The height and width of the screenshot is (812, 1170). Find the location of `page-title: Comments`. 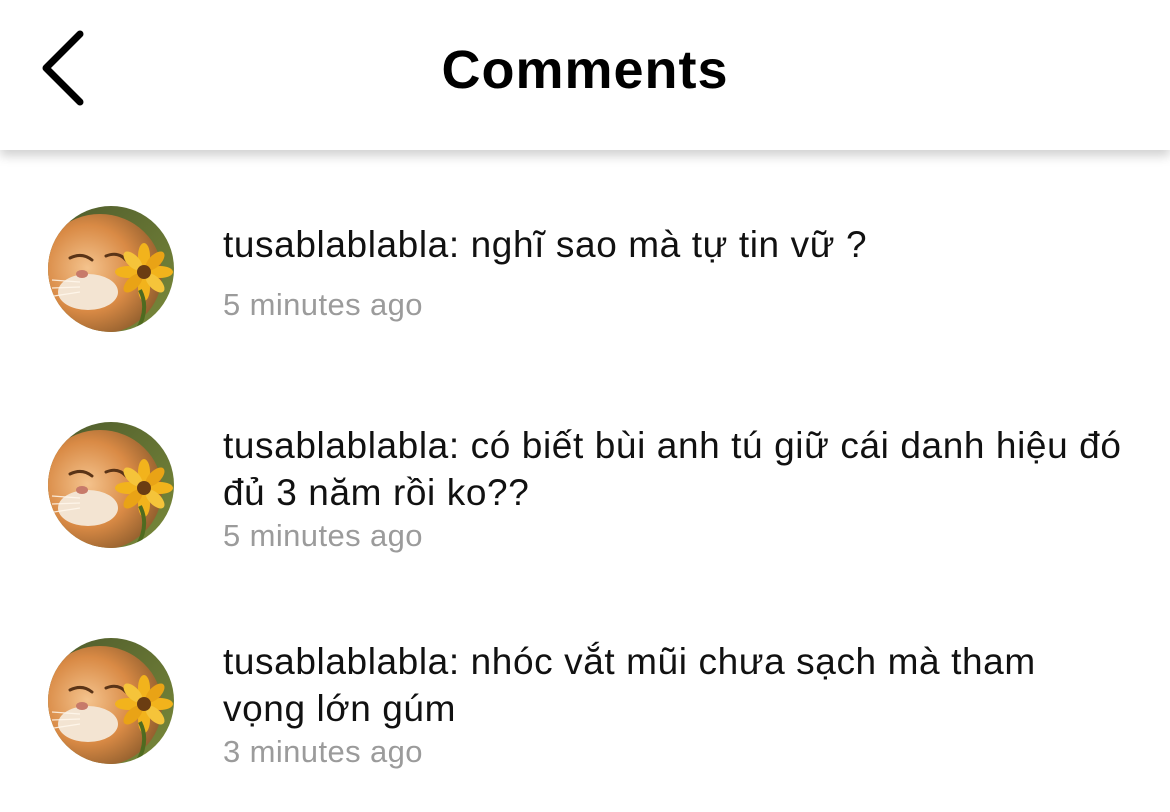

page-title: Comments is located at coordinates (585, 70).